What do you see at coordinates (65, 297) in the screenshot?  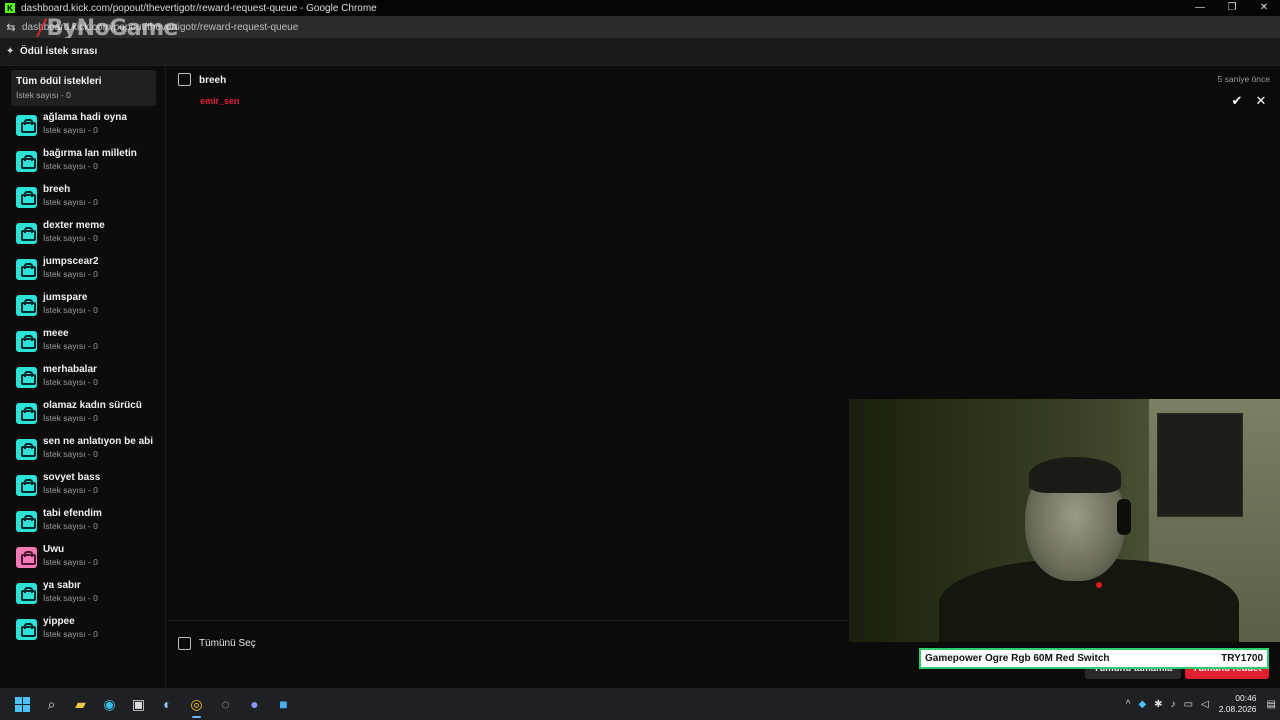 I see `sidebar-item-label: jumspare` at bounding box center [65, 297].